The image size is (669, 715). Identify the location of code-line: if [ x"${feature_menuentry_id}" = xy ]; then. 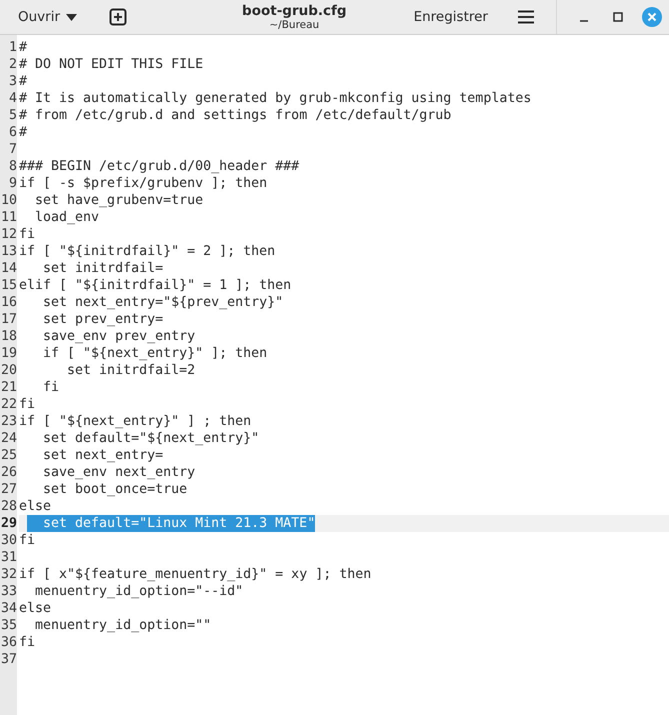
(195, 574).